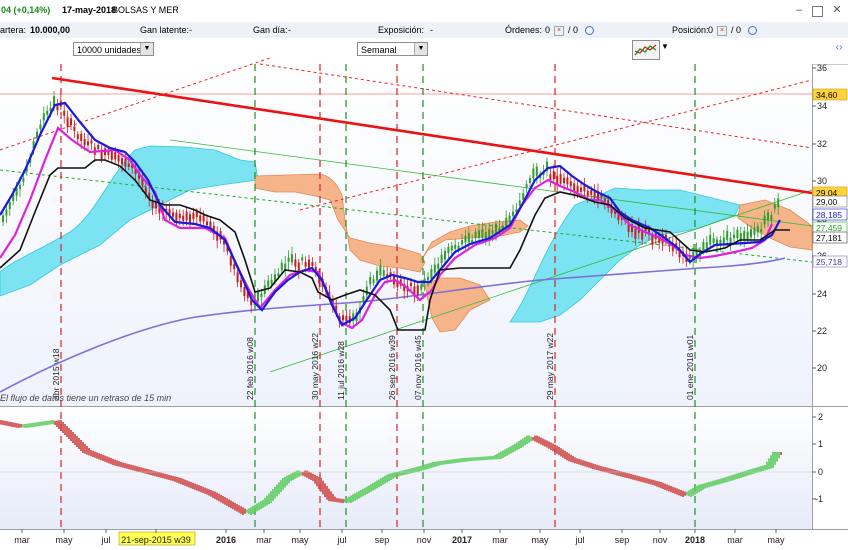 The width and height of the screenshot is (848, 550). What do you see at coordinates (820, 472) in the screenshot?
I see `osc-tick-label: 0` at bounding box center [820, 472].